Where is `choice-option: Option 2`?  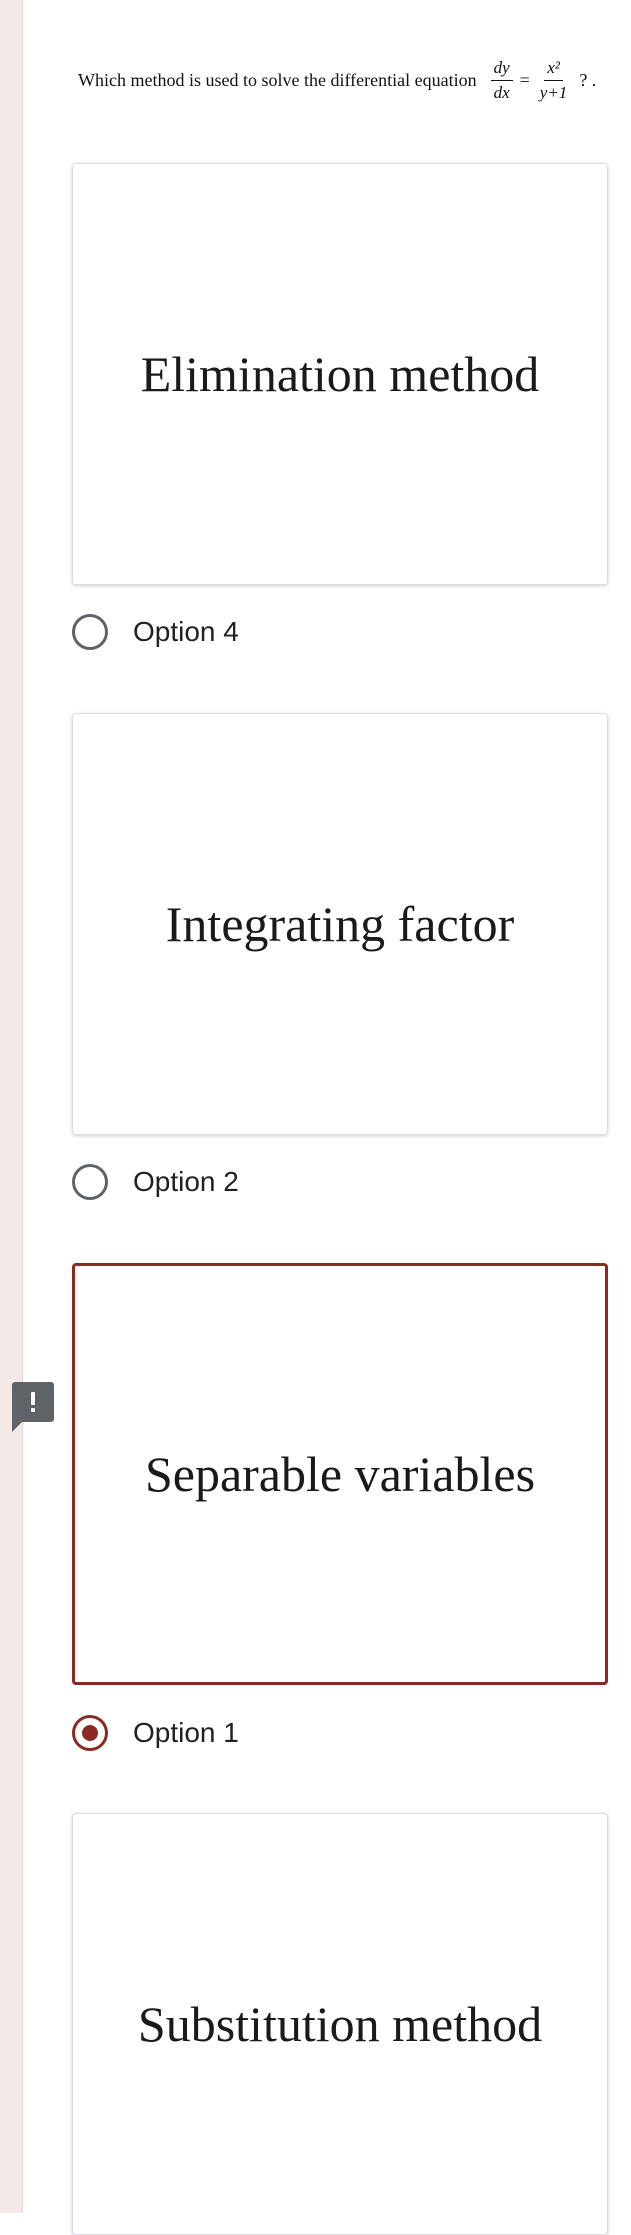
choice-option: Option 2 is located at coordinates (155, 1182).